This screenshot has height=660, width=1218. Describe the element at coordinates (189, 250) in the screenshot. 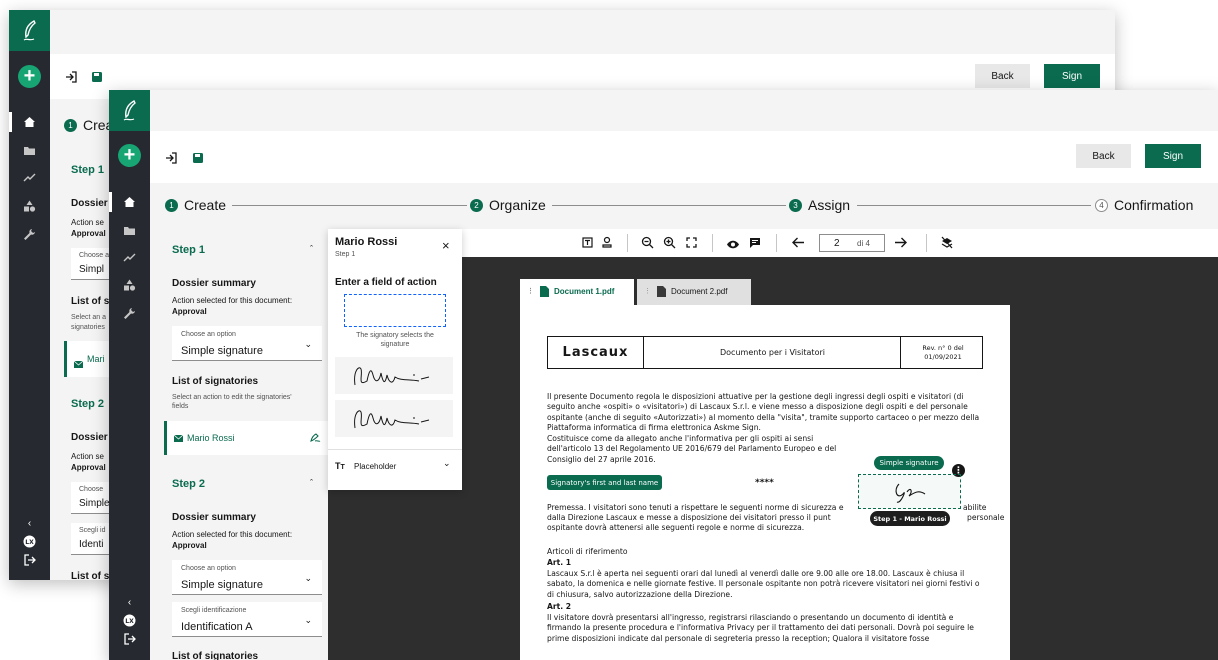

I see `step1-title: Step 1` at that location.